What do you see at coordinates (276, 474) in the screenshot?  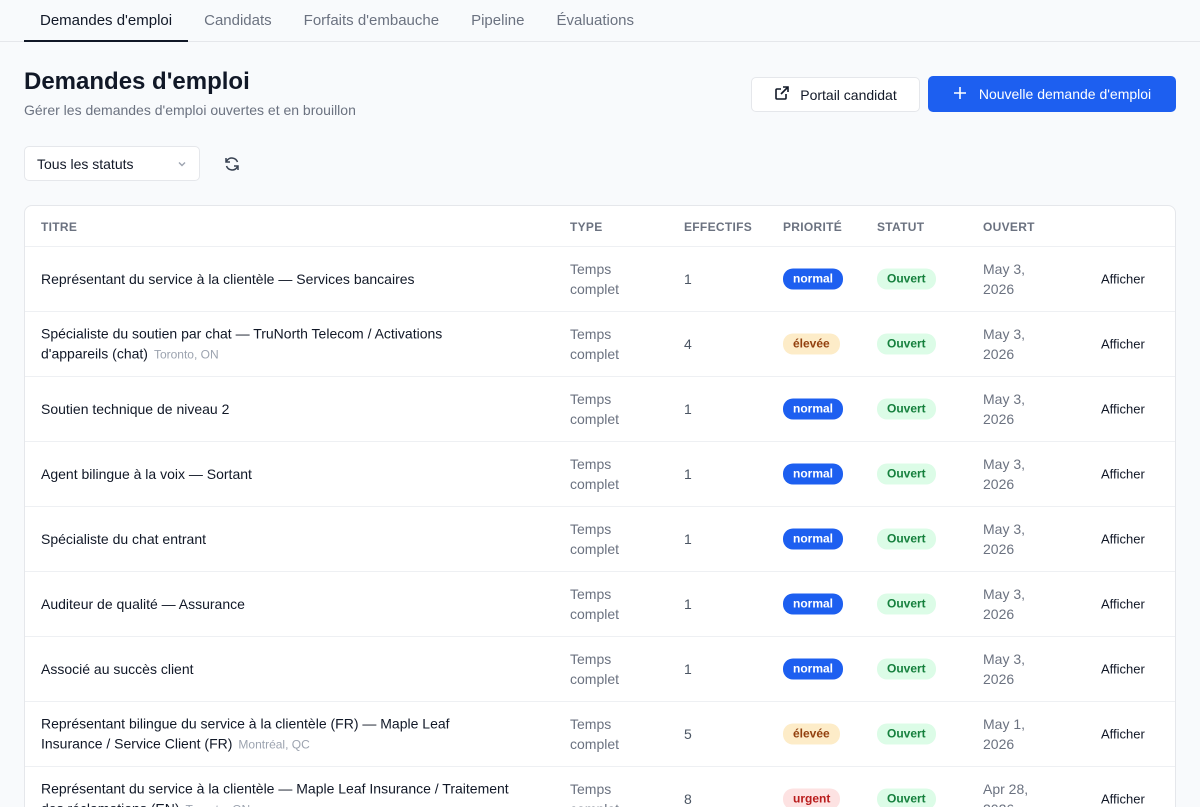 I see `row-title: Agent bilingue à la voix — Sortant` at bounding box center [276, 474].